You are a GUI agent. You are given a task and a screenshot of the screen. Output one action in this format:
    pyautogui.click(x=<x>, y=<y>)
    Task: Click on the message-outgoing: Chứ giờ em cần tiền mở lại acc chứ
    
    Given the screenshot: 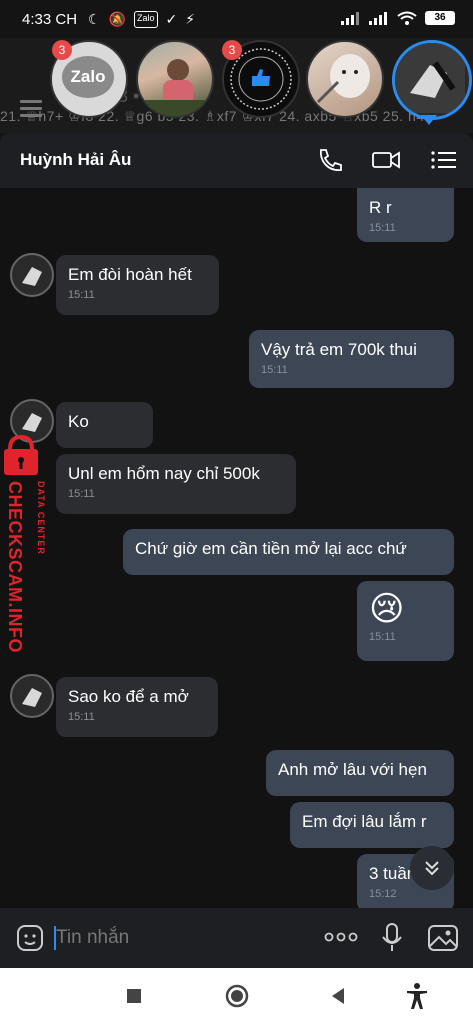 What is the action you would take?
    pyautogui.click(x=288, y=552)
    